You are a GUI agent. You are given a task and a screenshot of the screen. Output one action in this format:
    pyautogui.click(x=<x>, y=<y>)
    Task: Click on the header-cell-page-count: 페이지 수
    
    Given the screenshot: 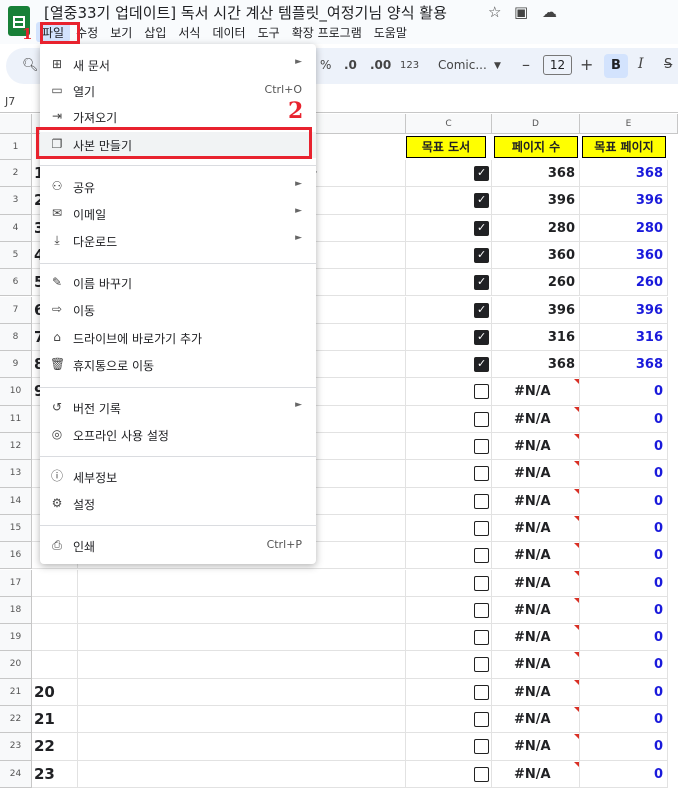 What is the action you would take?
    pyautogui.click(x=536, y=147)
    